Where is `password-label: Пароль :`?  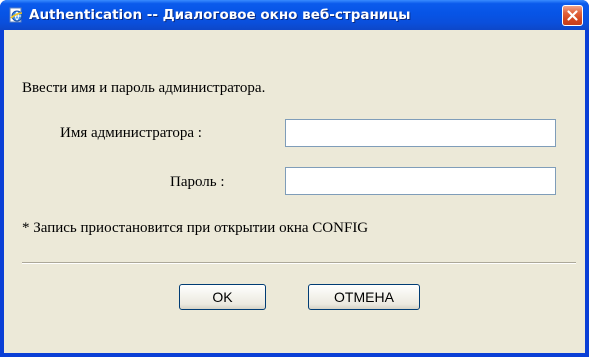 password-label: Пароль : is located at coordinates (197, 182).